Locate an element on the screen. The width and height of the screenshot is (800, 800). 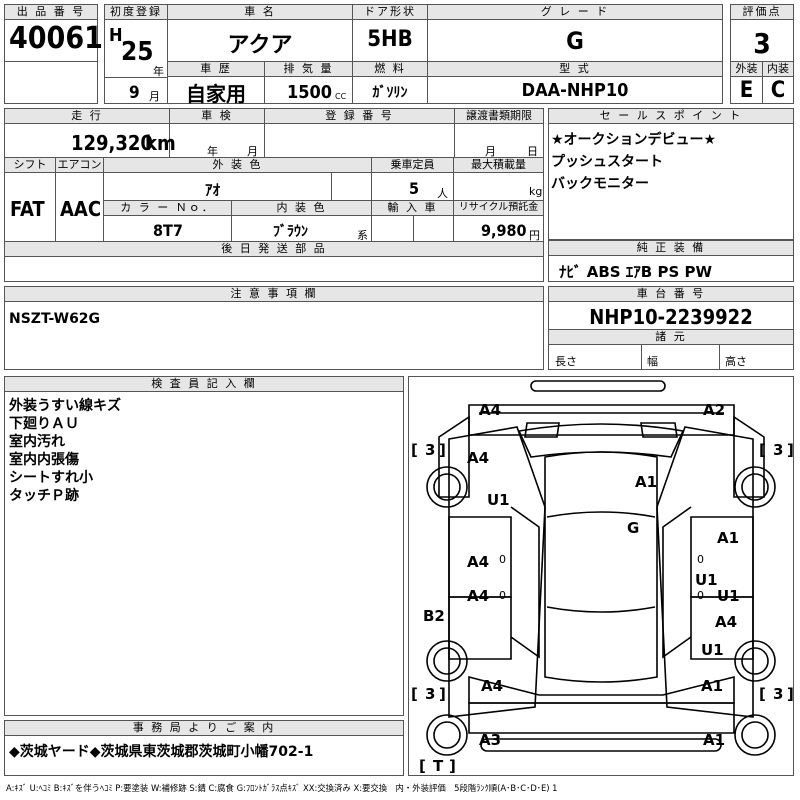
notes-box: 注 意 事 項 欄 NSZT-W62G is located at coordinates (274, 328).